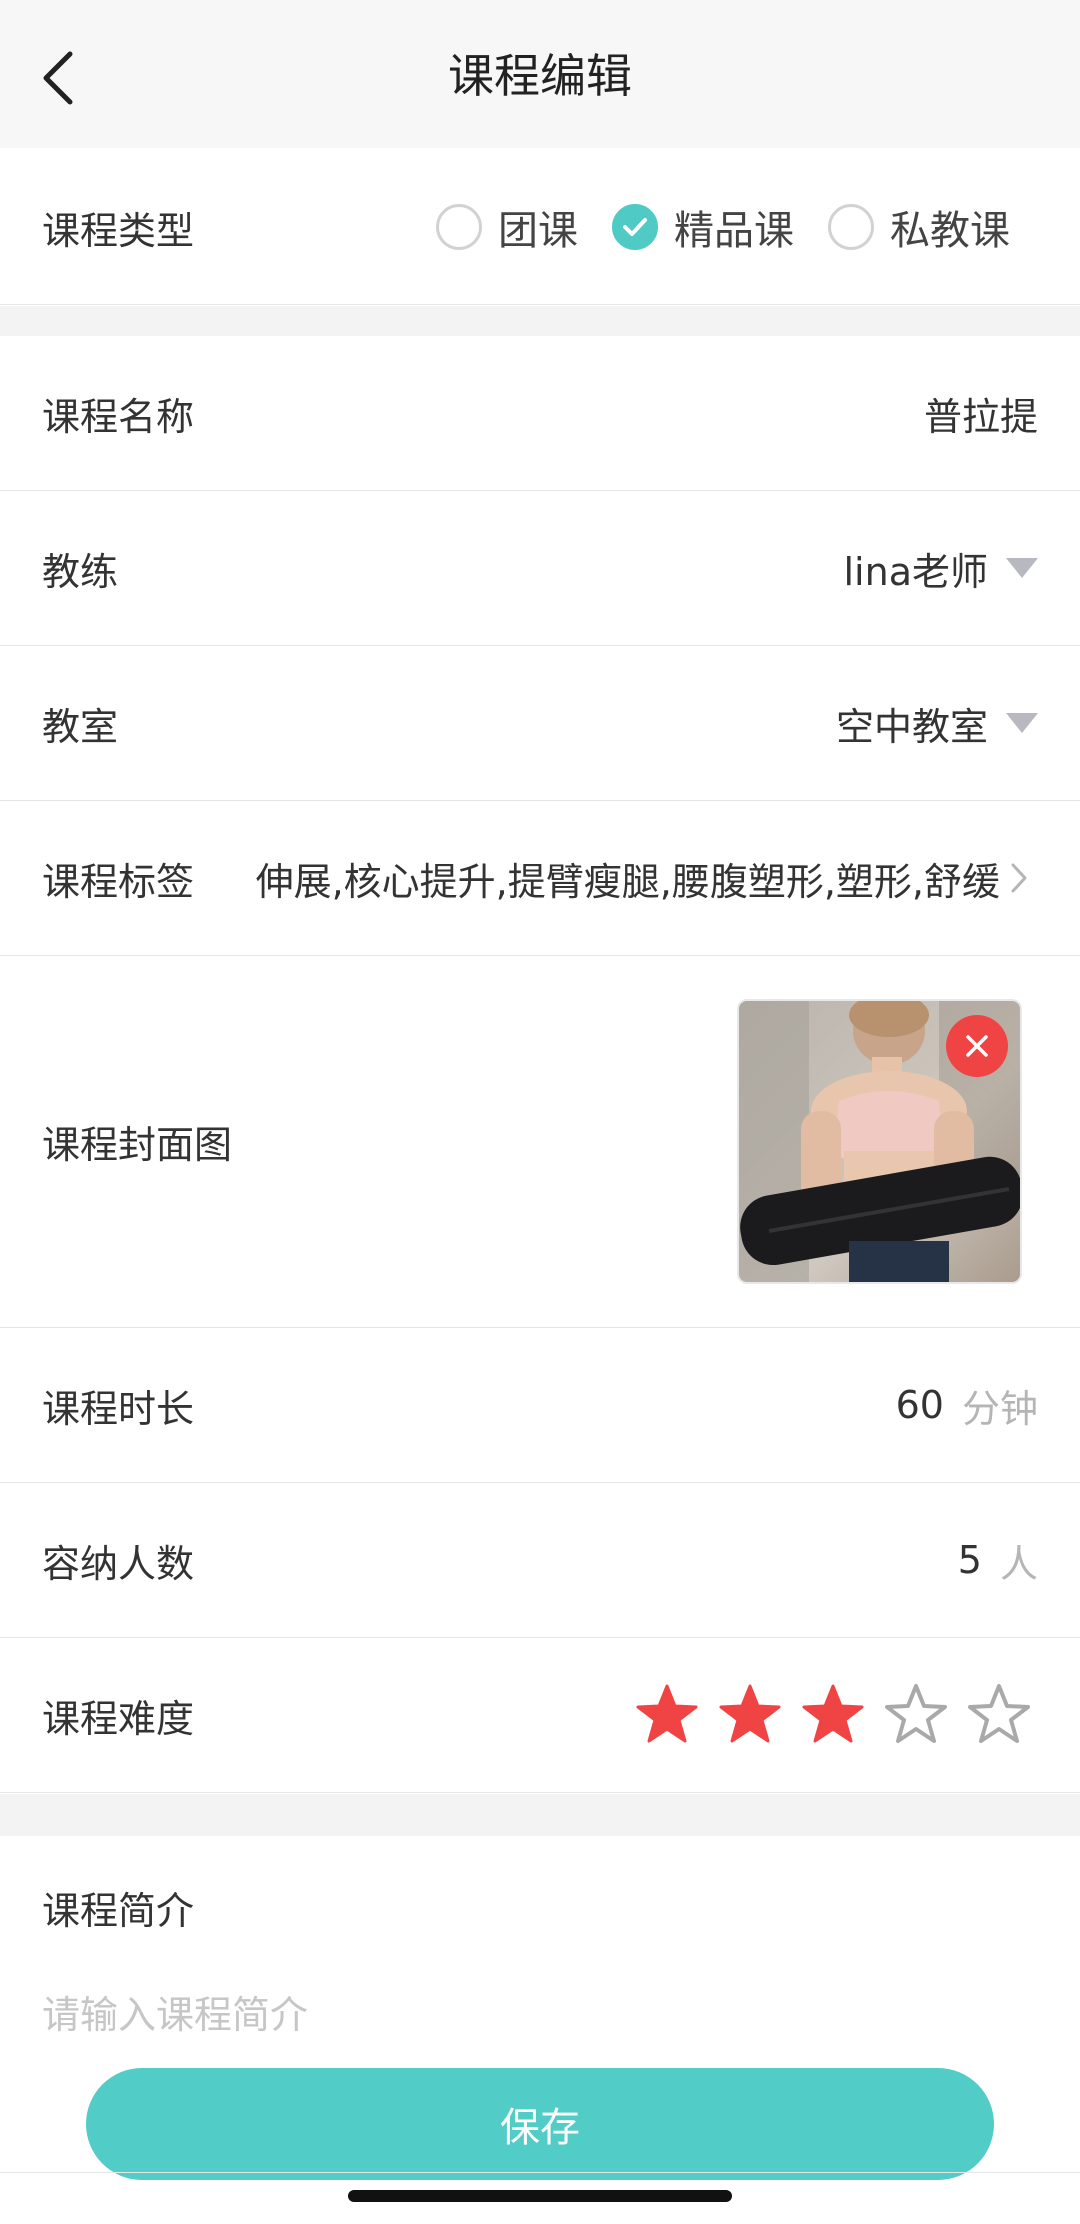 Image resolution: width=1080 pixels, height=2224 pixels. What do you see at coordinates (118, 1563) in the screenshot?
I see `capacity-label: 容纳人数` at bounding box center [118, 1563].